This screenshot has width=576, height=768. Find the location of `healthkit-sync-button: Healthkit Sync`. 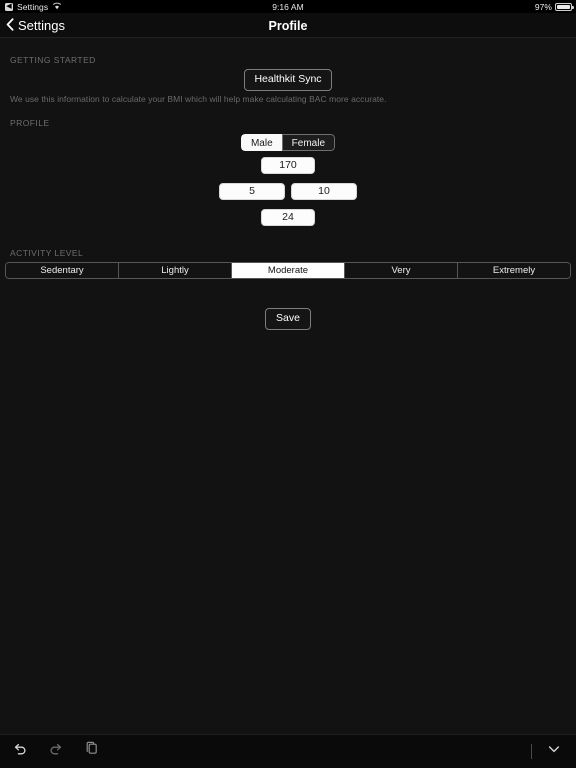

healthkit-sync-button: Healthkit Sync is located at coordinates (288, 80).